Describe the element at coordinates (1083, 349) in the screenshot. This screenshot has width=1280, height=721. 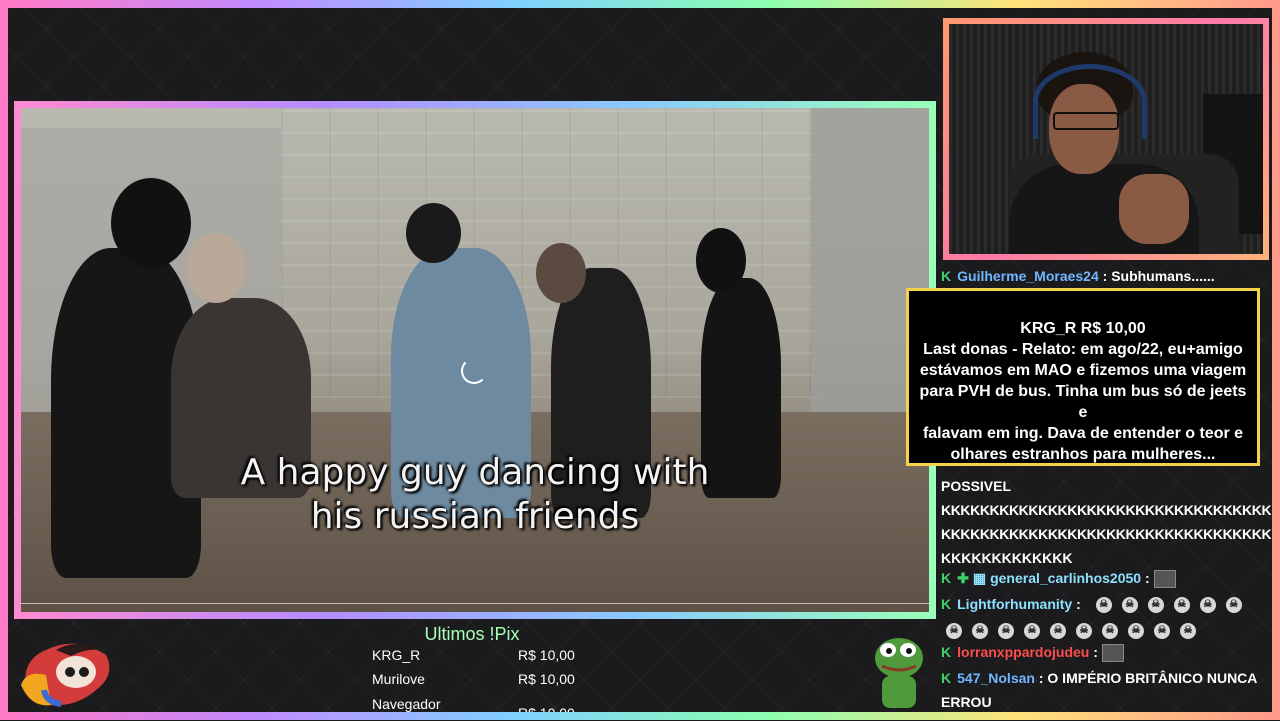
I see `donation-message-line: Last donas - Relato: em ago/22, eu+amigo` at that location.